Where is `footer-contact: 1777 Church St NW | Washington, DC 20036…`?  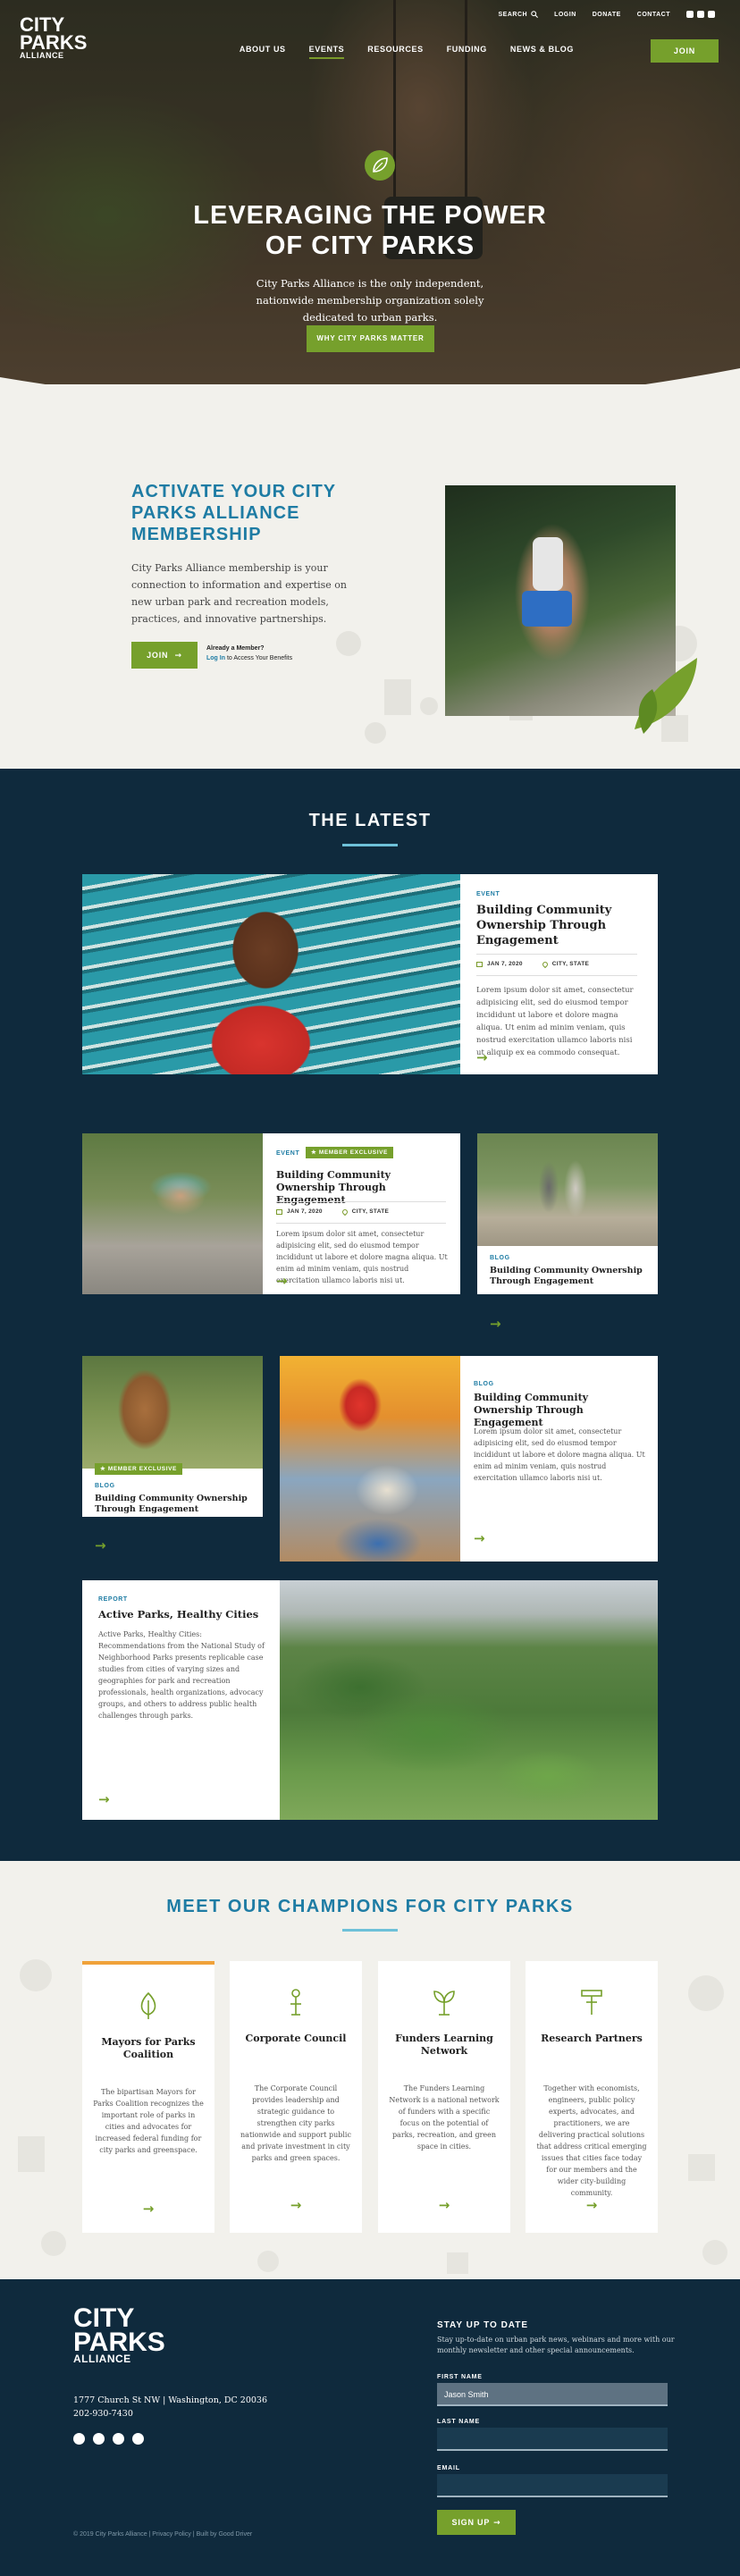 footer-contact: 1777 Church St NW | Washington, DC 20036… is located at coordinates (170, 2407).